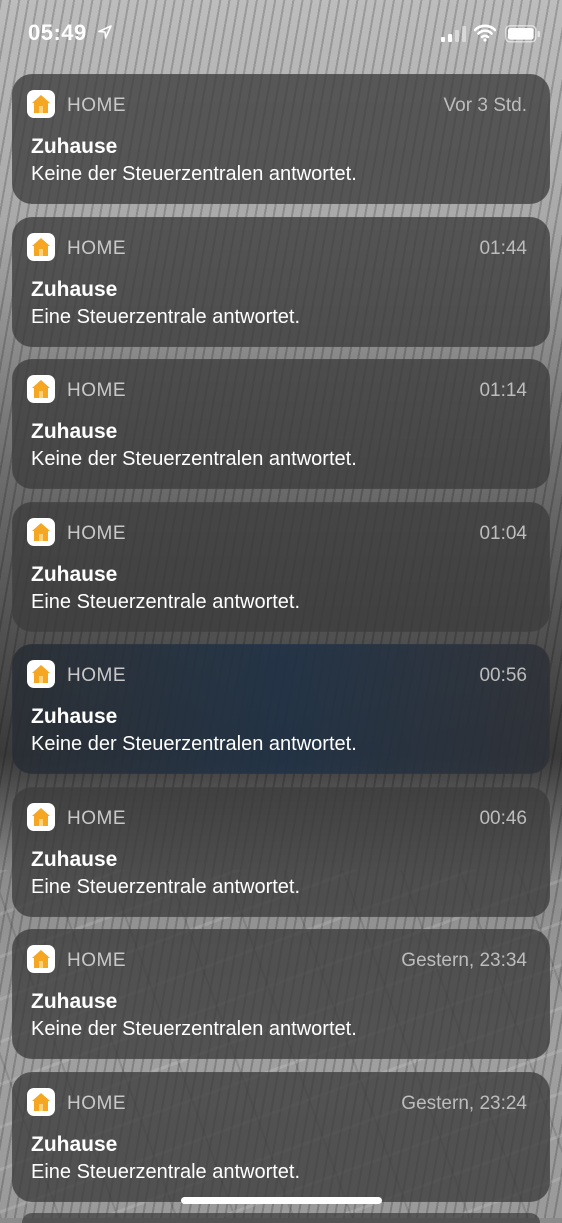 This screenshot has width=562, height=1223. What do you see at coordinates (464, 960) in the screenshot?
I see `notification-time: Gestern, 23:34` at bounding box center [464, 960].